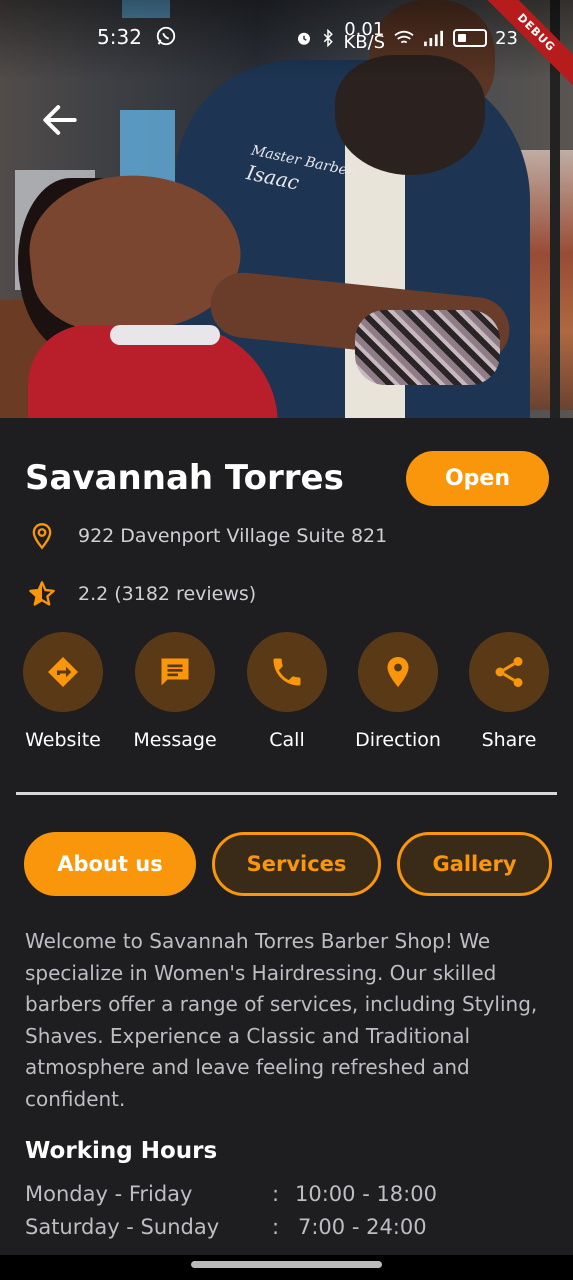 This screenshot has height=1280, width=573. I want to click on share-icon, so click(509, 672).